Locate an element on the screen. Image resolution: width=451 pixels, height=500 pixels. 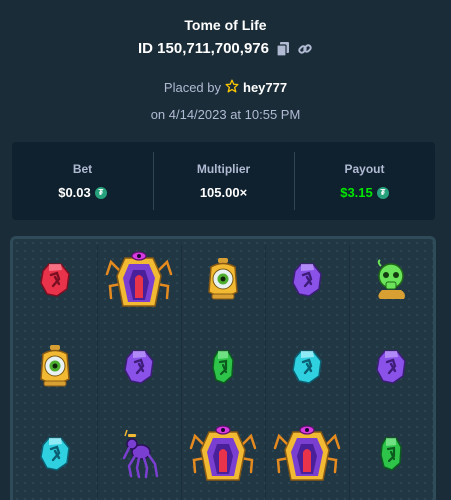
bet-value: $0.03 is located at coordinates (74, 192).